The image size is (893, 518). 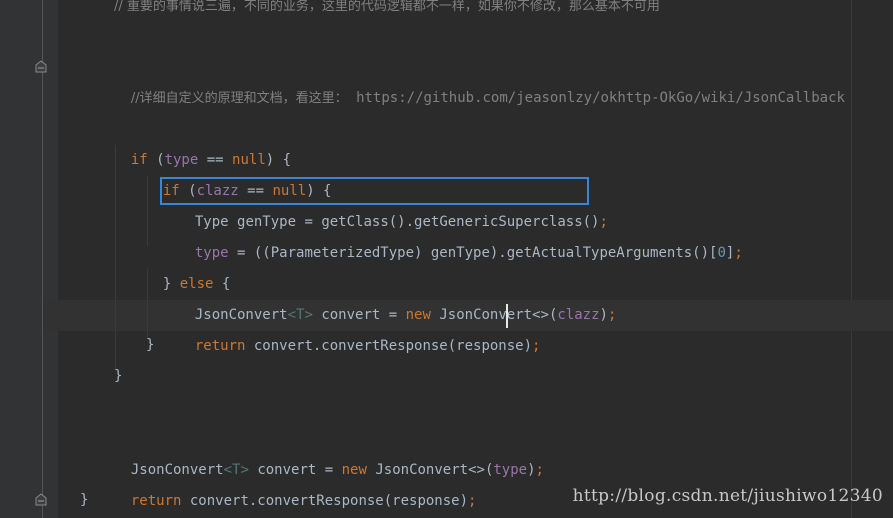 What do you see at coordinates (202, 141) in the screenshot?
I see `code-line-if-type: if (type == null) {` at bounding box center [202, 141].